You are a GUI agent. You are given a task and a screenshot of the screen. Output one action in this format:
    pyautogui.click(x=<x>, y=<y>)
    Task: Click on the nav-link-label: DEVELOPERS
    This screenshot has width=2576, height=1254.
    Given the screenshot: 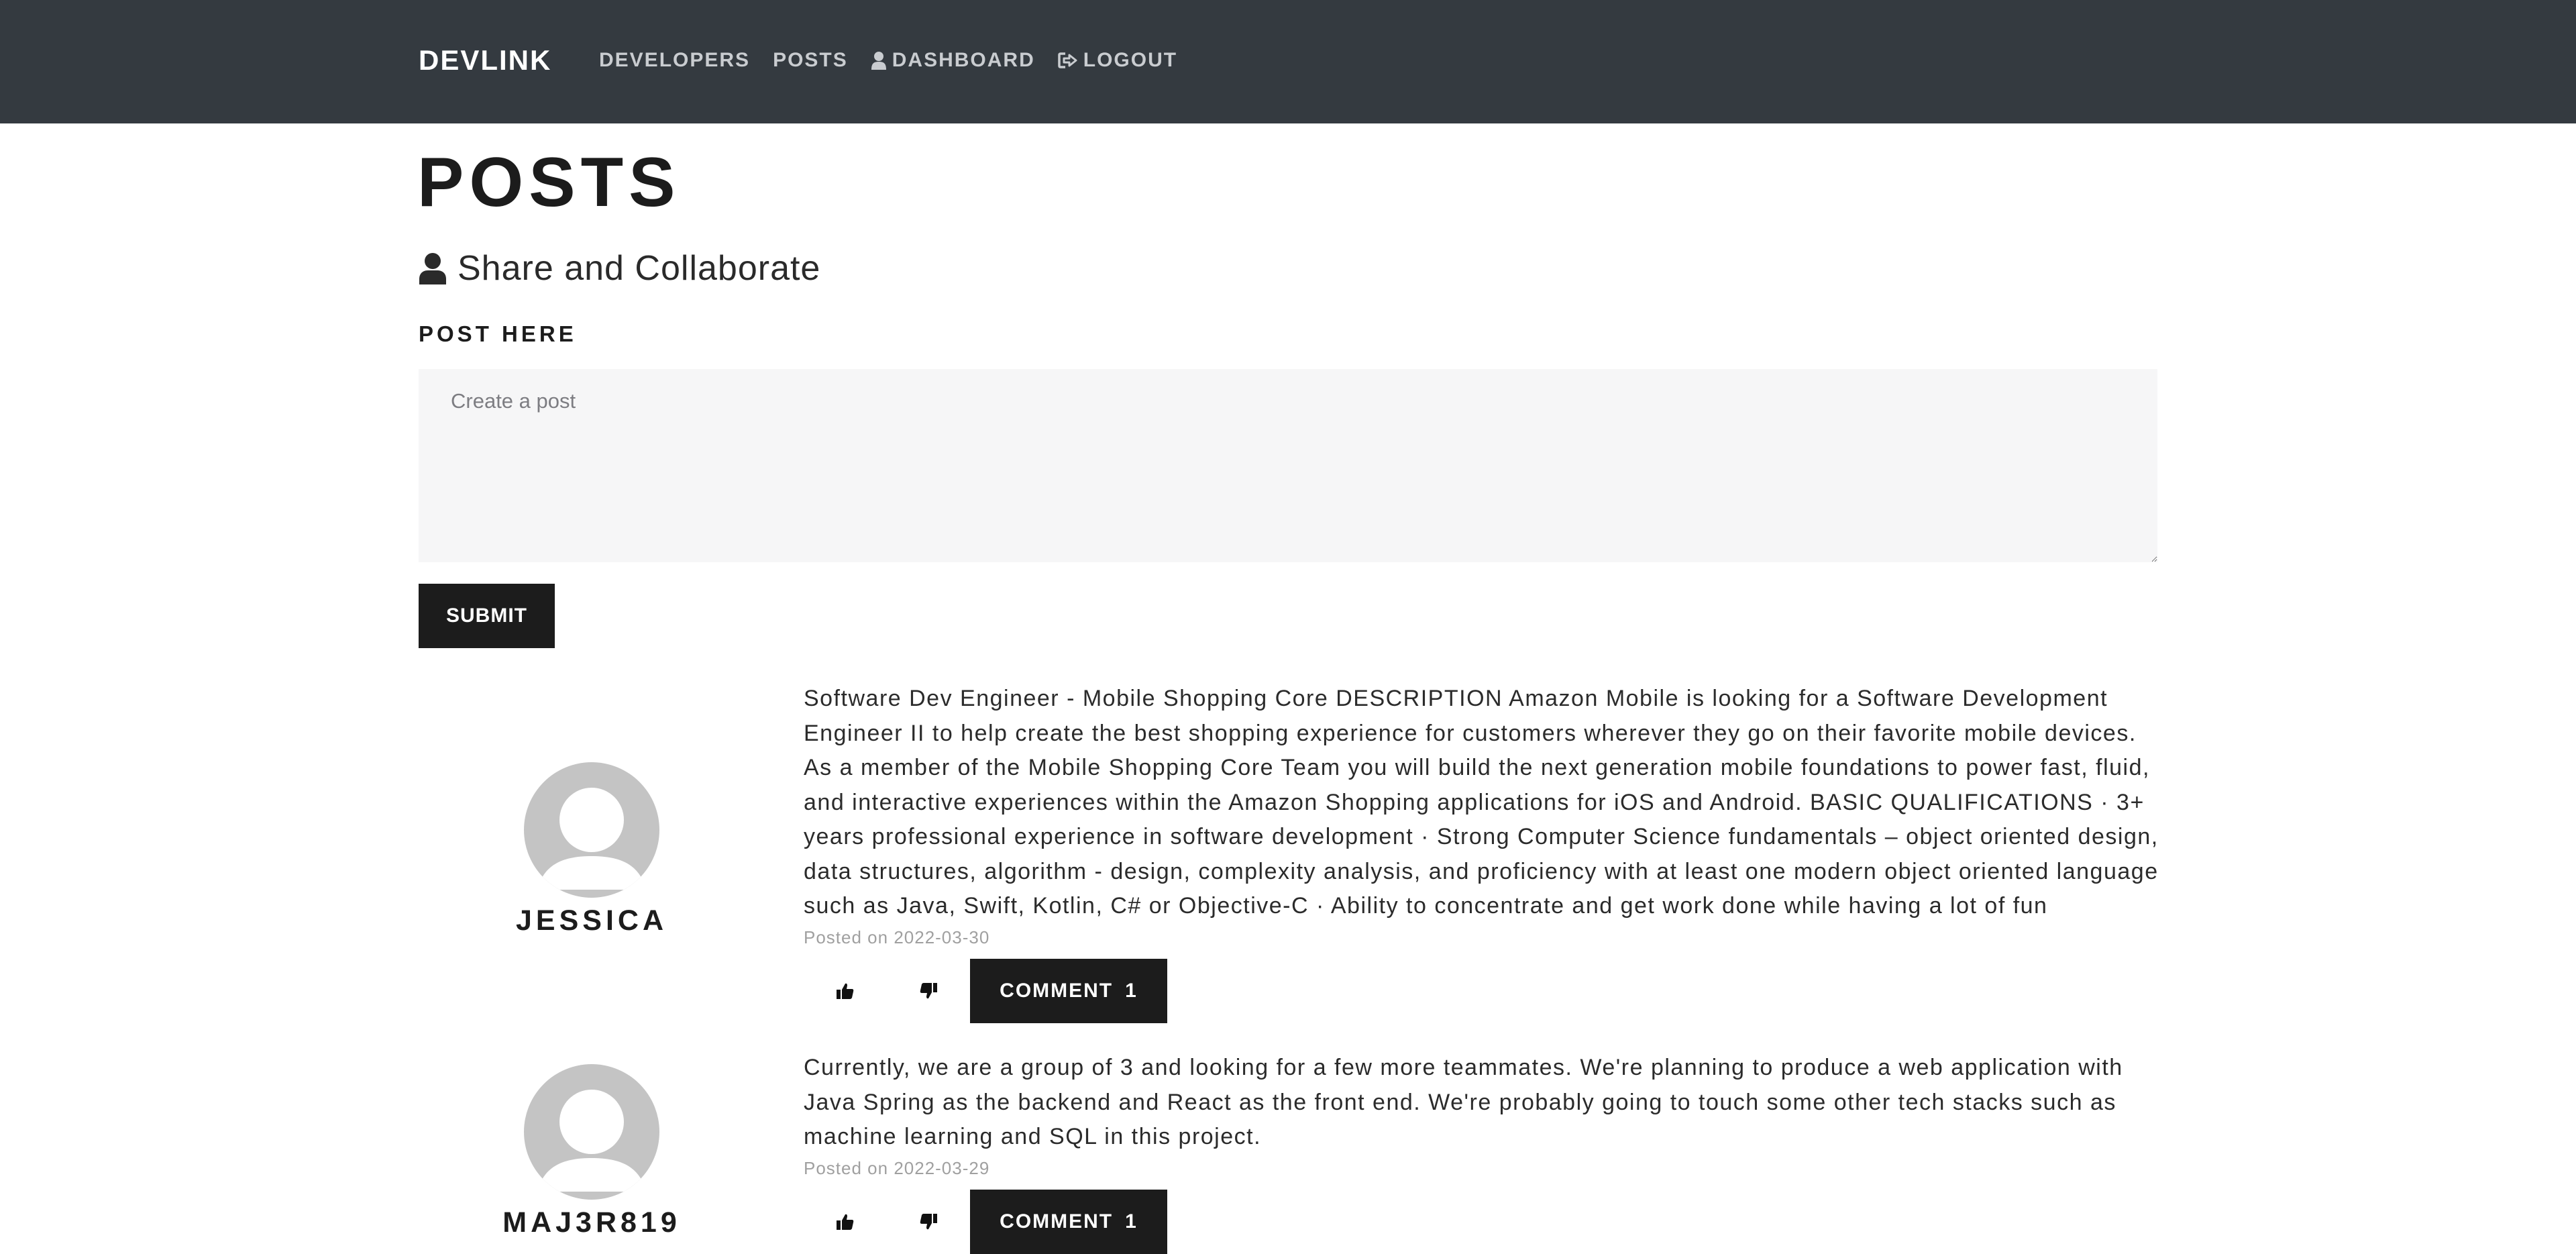 What is the action you would take?
    pyautogui.click(x=675, y=60)
    